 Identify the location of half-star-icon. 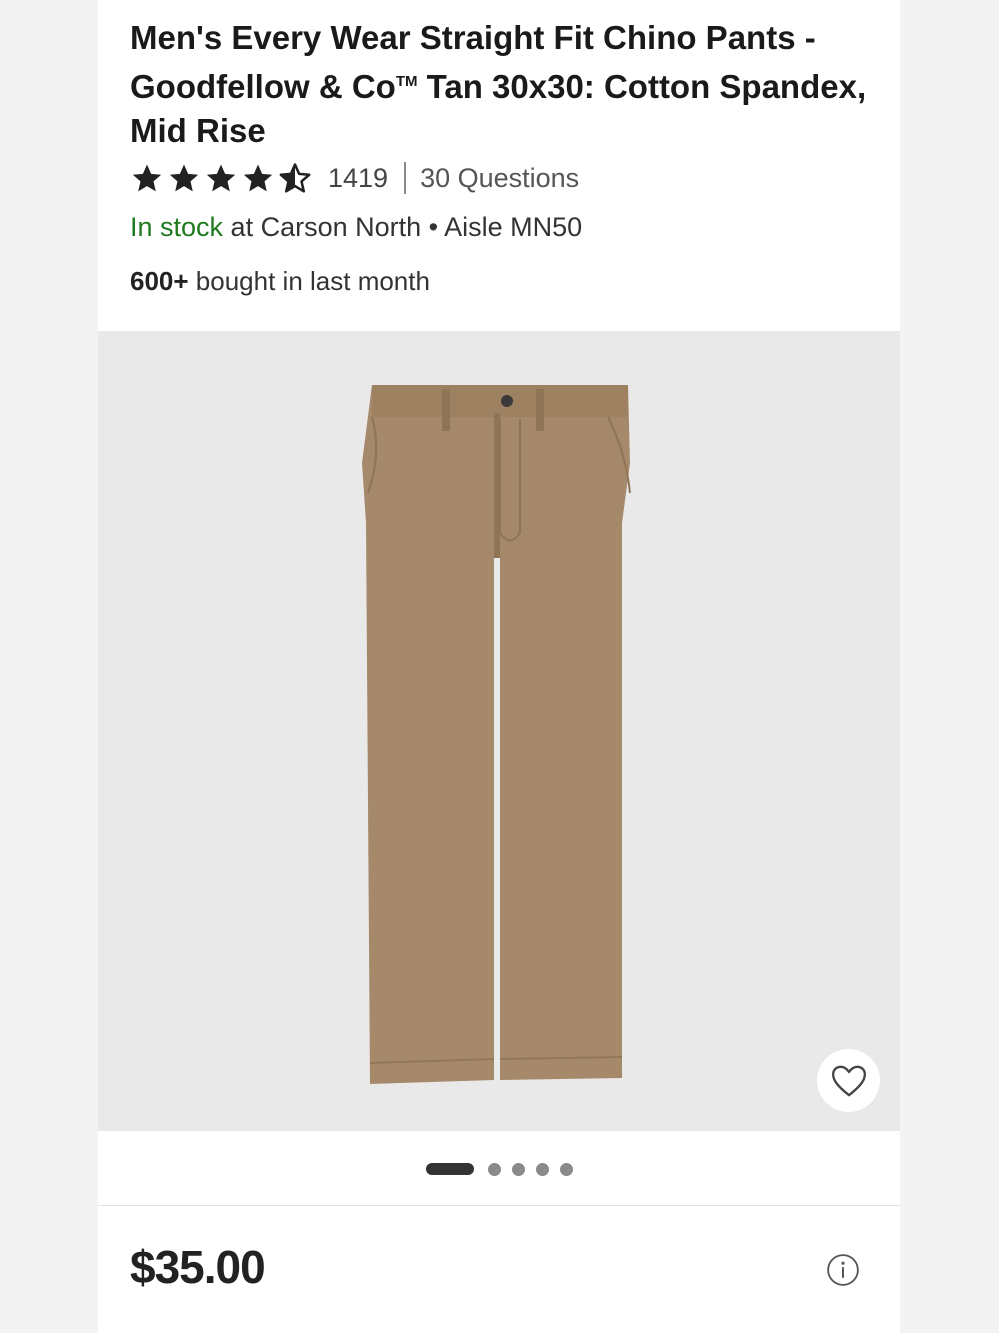
(295, 178).